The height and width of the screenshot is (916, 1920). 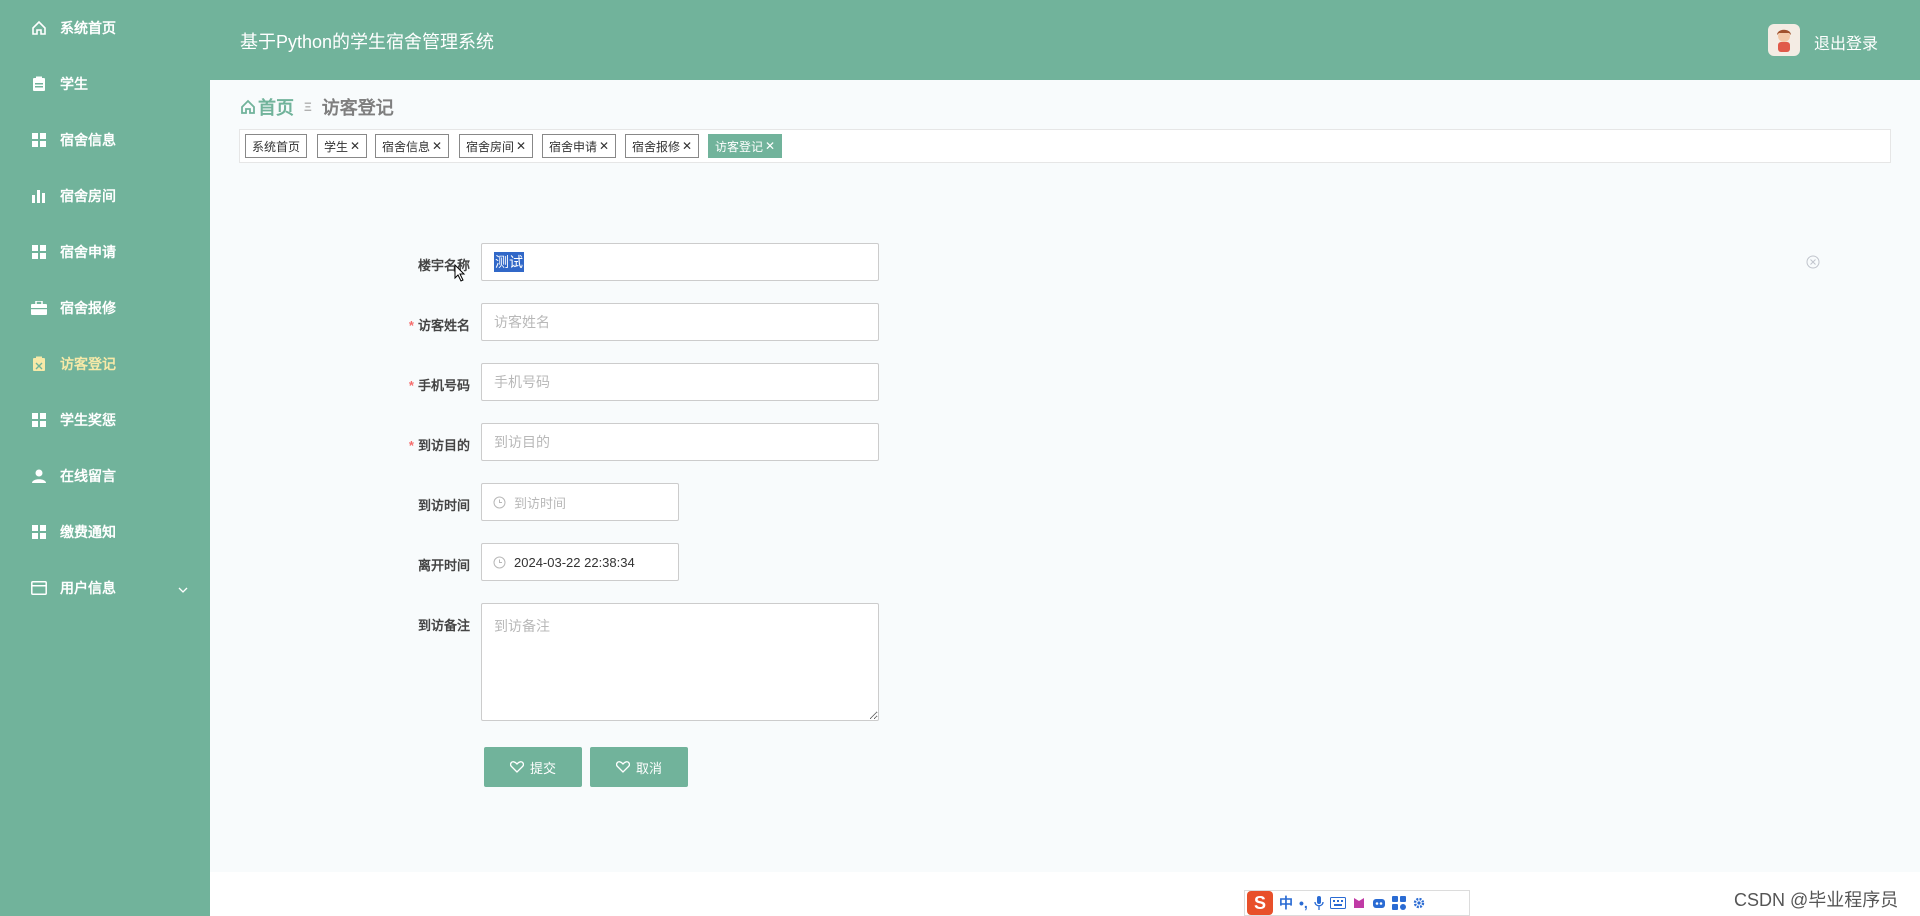 What do you see at coordinates (579, 146) in the screenshot?
I see `tag-dorm-apply: 宿舍申请 ✕` at bounding box center [579, 146].